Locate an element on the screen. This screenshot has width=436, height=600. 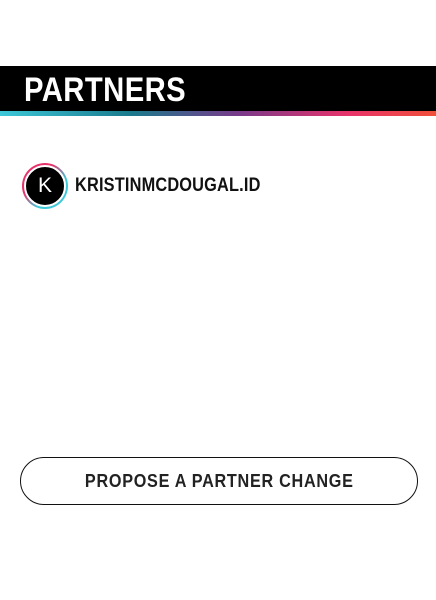
partner-name: KRISTINMCDOUGAL.ID is located at coordinates (168, 185).